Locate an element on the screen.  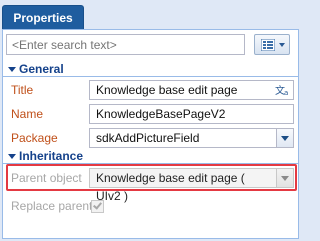
title-label: Title is located at coordinates (22, 90).